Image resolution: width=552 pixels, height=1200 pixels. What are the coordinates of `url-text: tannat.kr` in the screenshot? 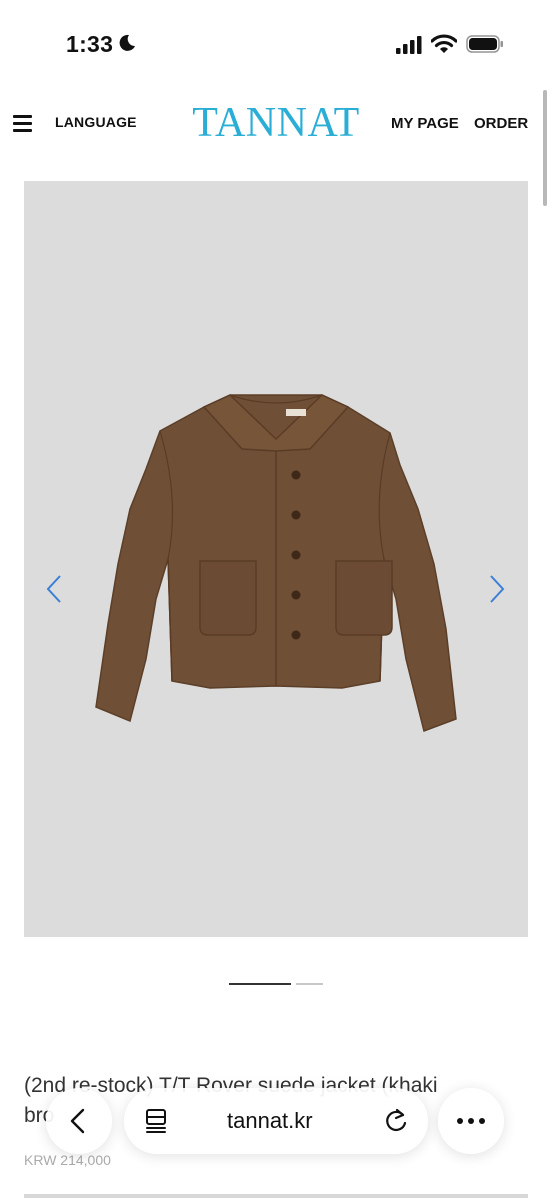 It's located at (270, 1121).